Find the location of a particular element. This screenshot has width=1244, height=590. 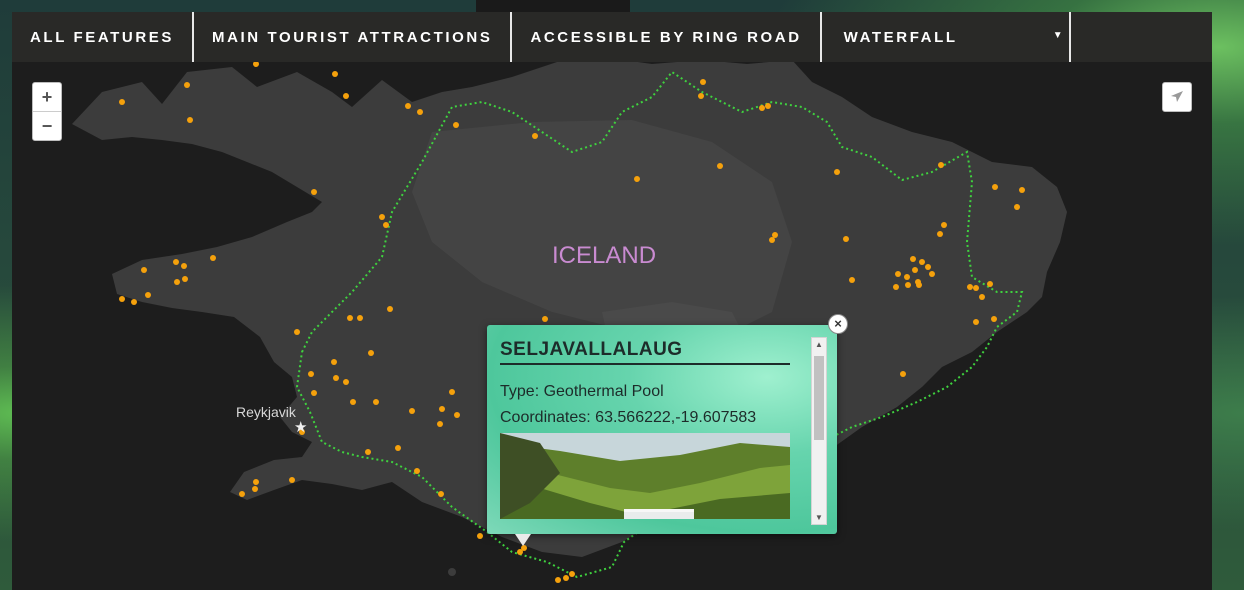

popup-title: SELJAVALLALAUG is located at coordinates (645, 352).